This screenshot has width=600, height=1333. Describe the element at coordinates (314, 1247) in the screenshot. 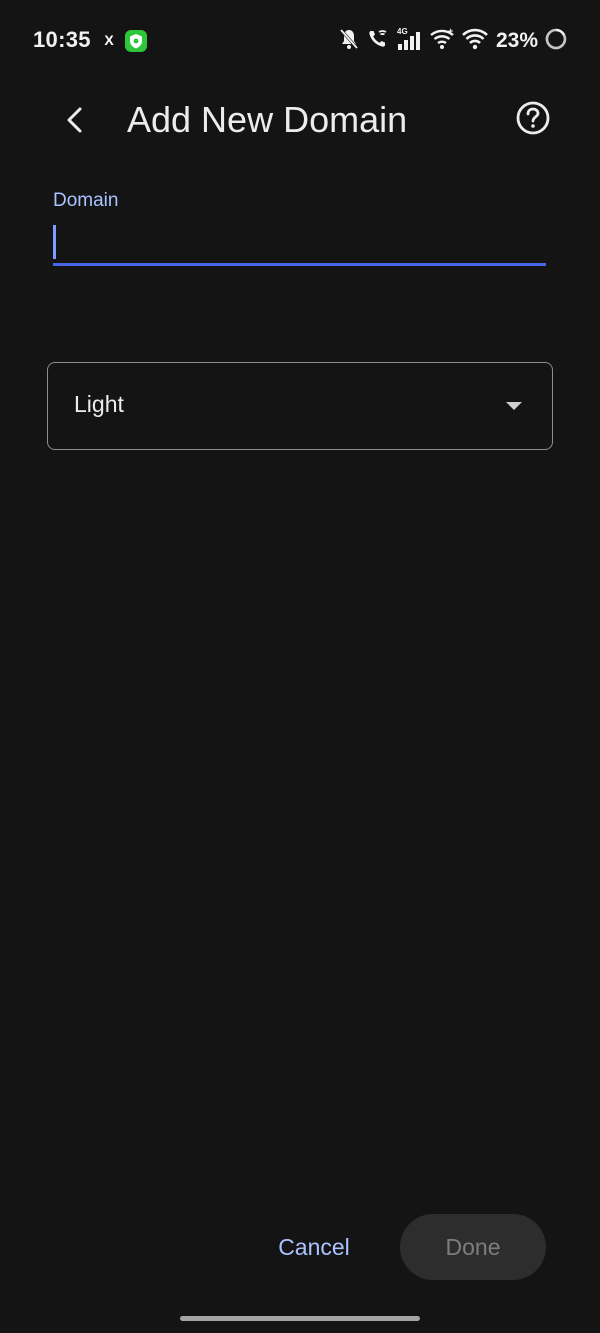

I see `cancel-button: Cancel` at that location.